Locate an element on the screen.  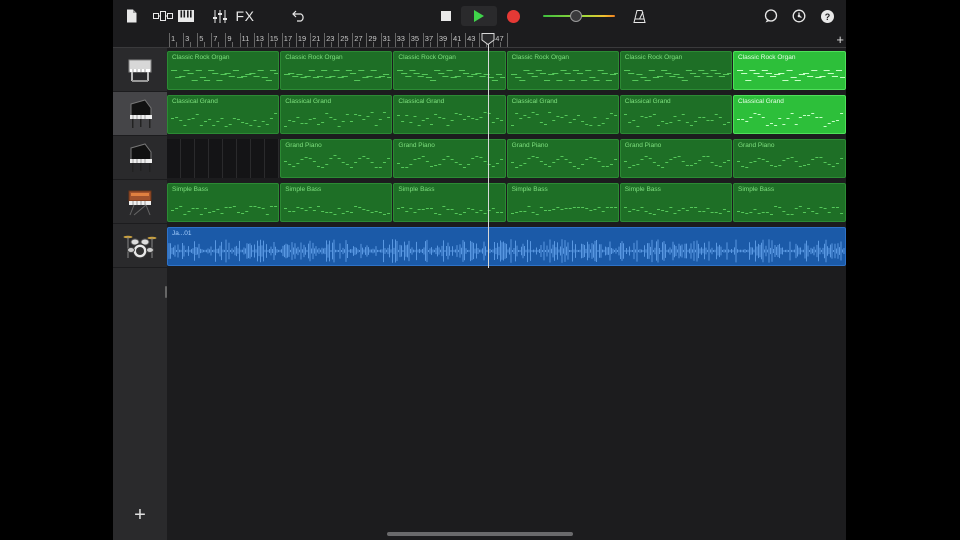
drum-kit-icon is located at coordinates (140, 247).